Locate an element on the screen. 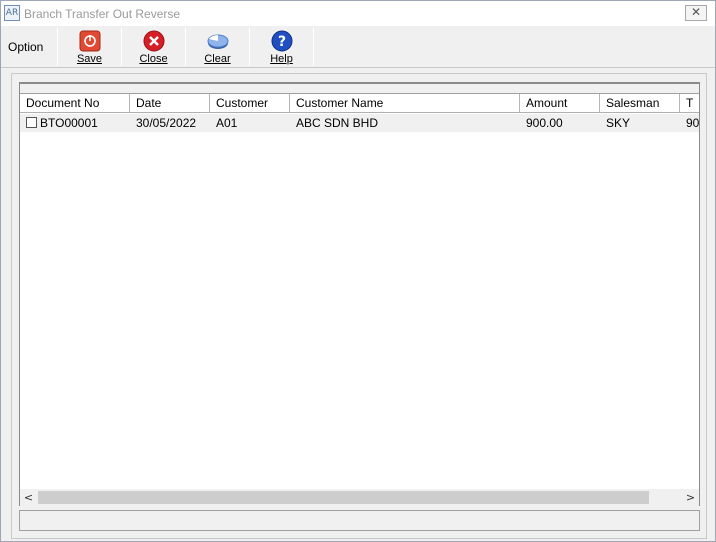 Image resolution: width=716 pixels, height=542 pixels. cell-t: 90 is located at coordinates (692, 123).